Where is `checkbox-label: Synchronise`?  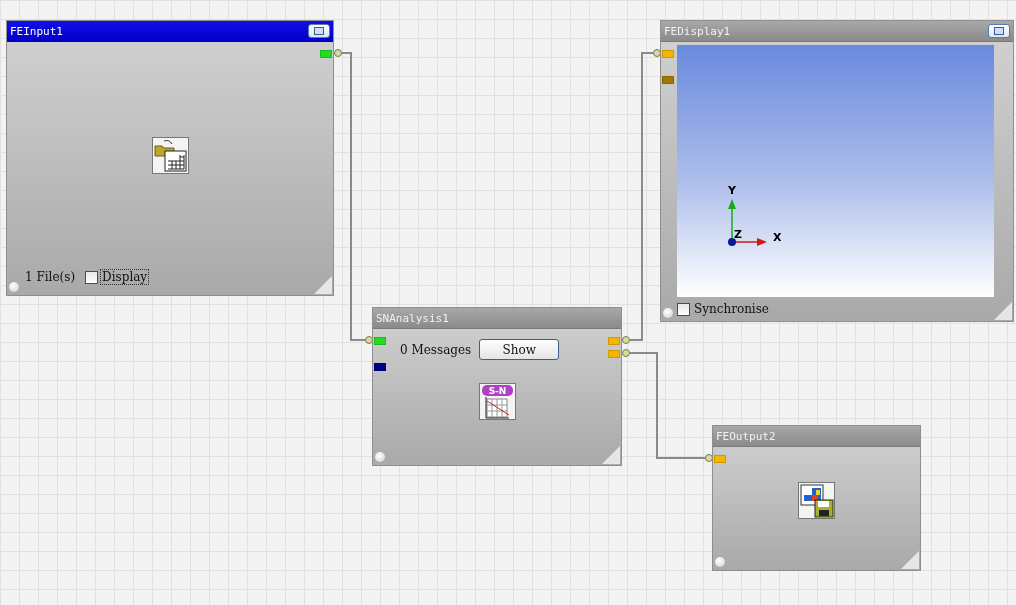 checkbox-label: Synchronise is located at coordinates (731, 309).